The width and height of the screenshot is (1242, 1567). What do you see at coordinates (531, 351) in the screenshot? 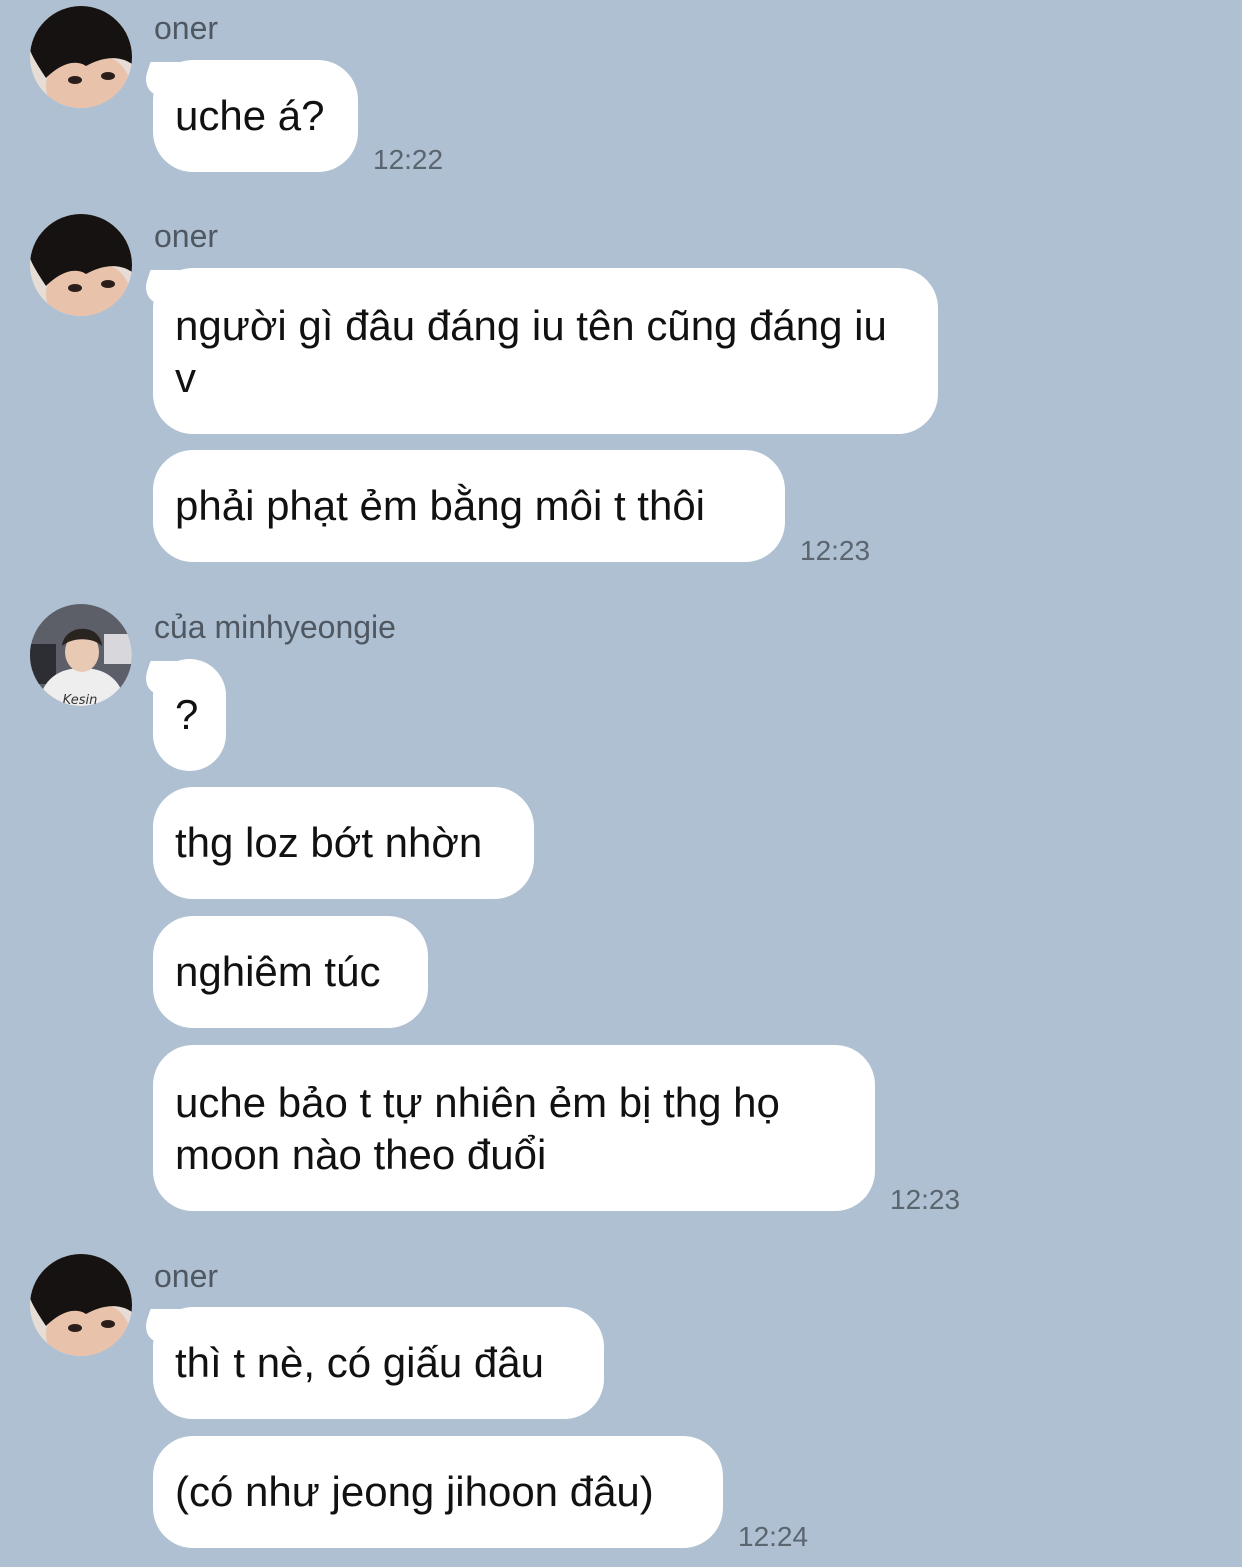
I see `message-text: người gì đâu đáng iu tên cũng đáng iu v` at bounding box center [531, 351].